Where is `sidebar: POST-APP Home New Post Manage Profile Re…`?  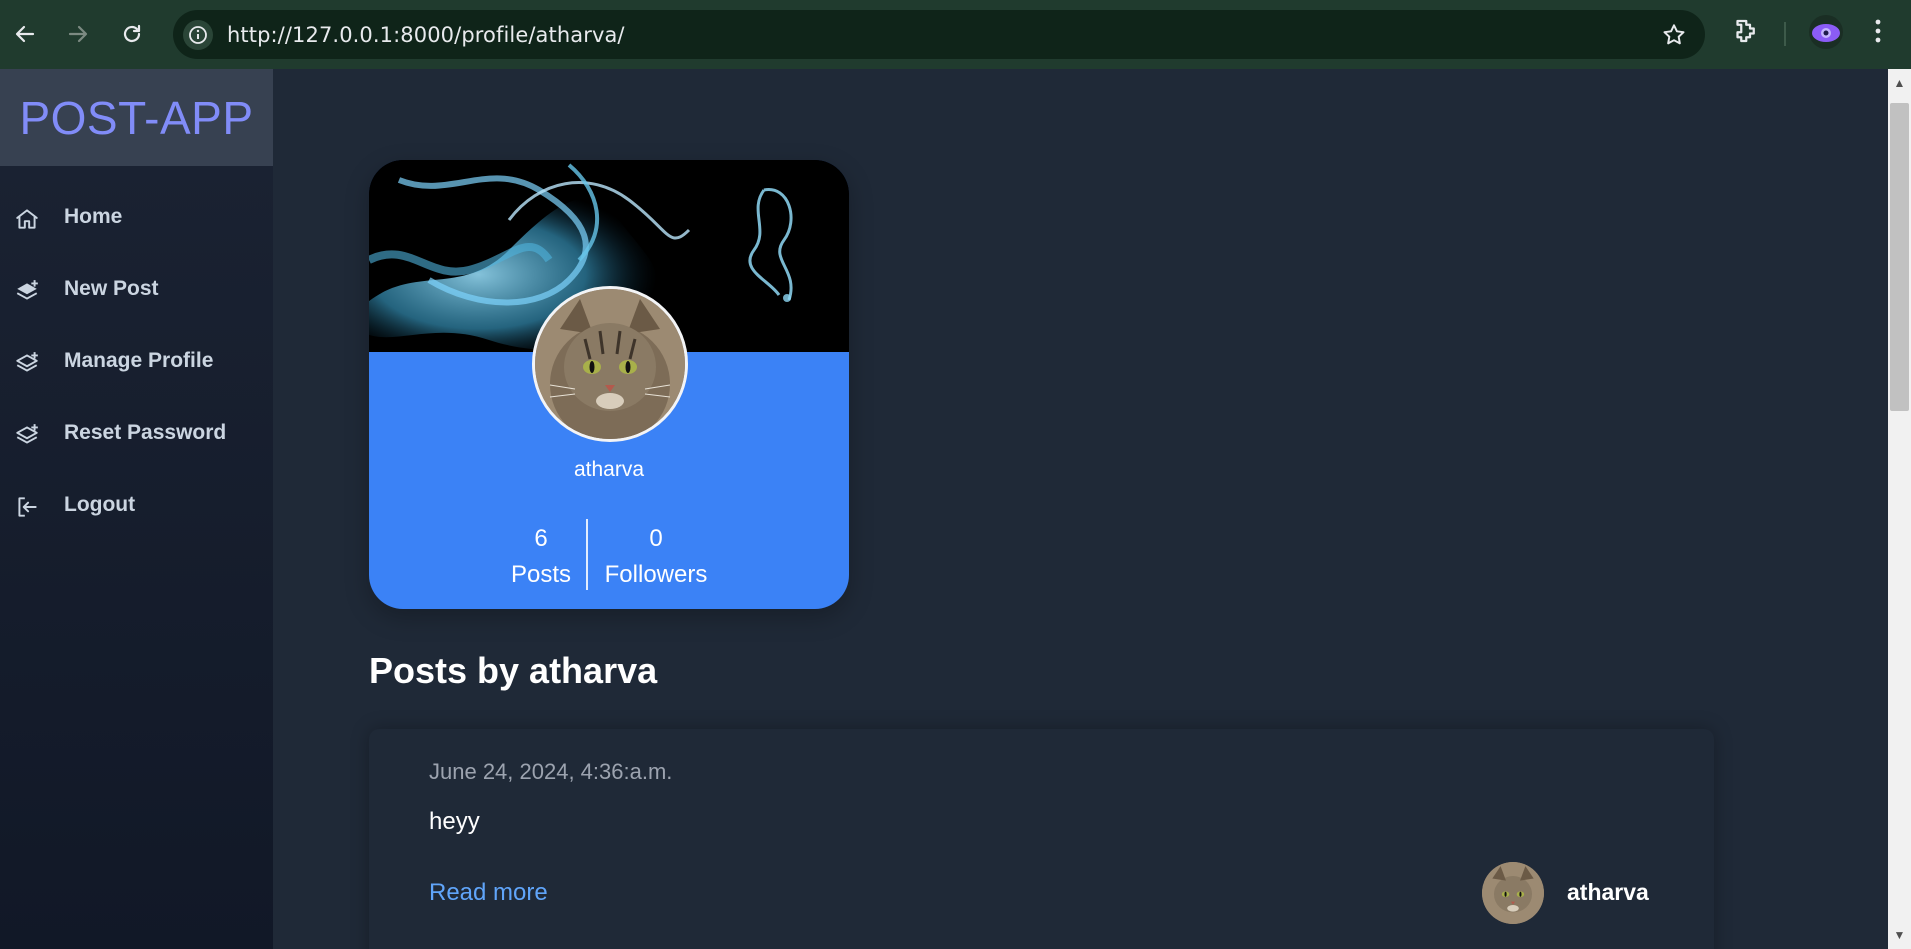
sidebar: POST-APP Home New Post Manage Profile Re… is located at coordinates (136, 509).